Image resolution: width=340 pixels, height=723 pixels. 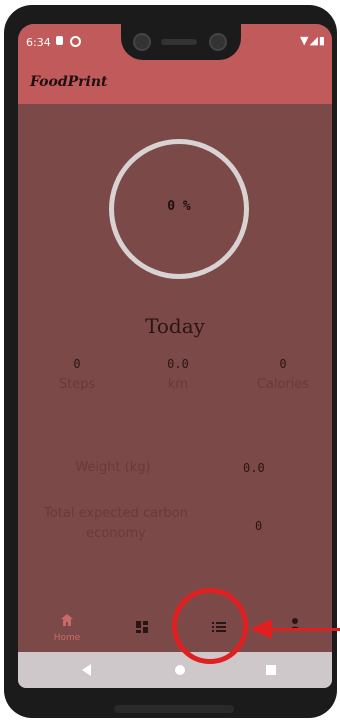 I want to click on sd-card-icon, so click(x=59, y=40).